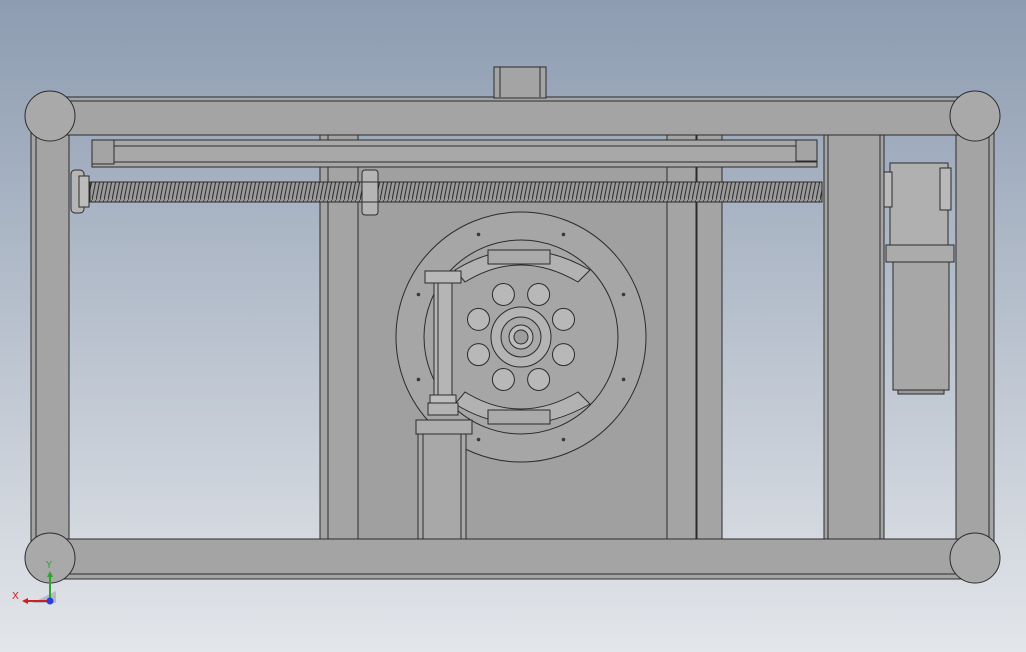 This screenshot has height=652, width=1026. I want to click on lead-screw, so click(456, 192).